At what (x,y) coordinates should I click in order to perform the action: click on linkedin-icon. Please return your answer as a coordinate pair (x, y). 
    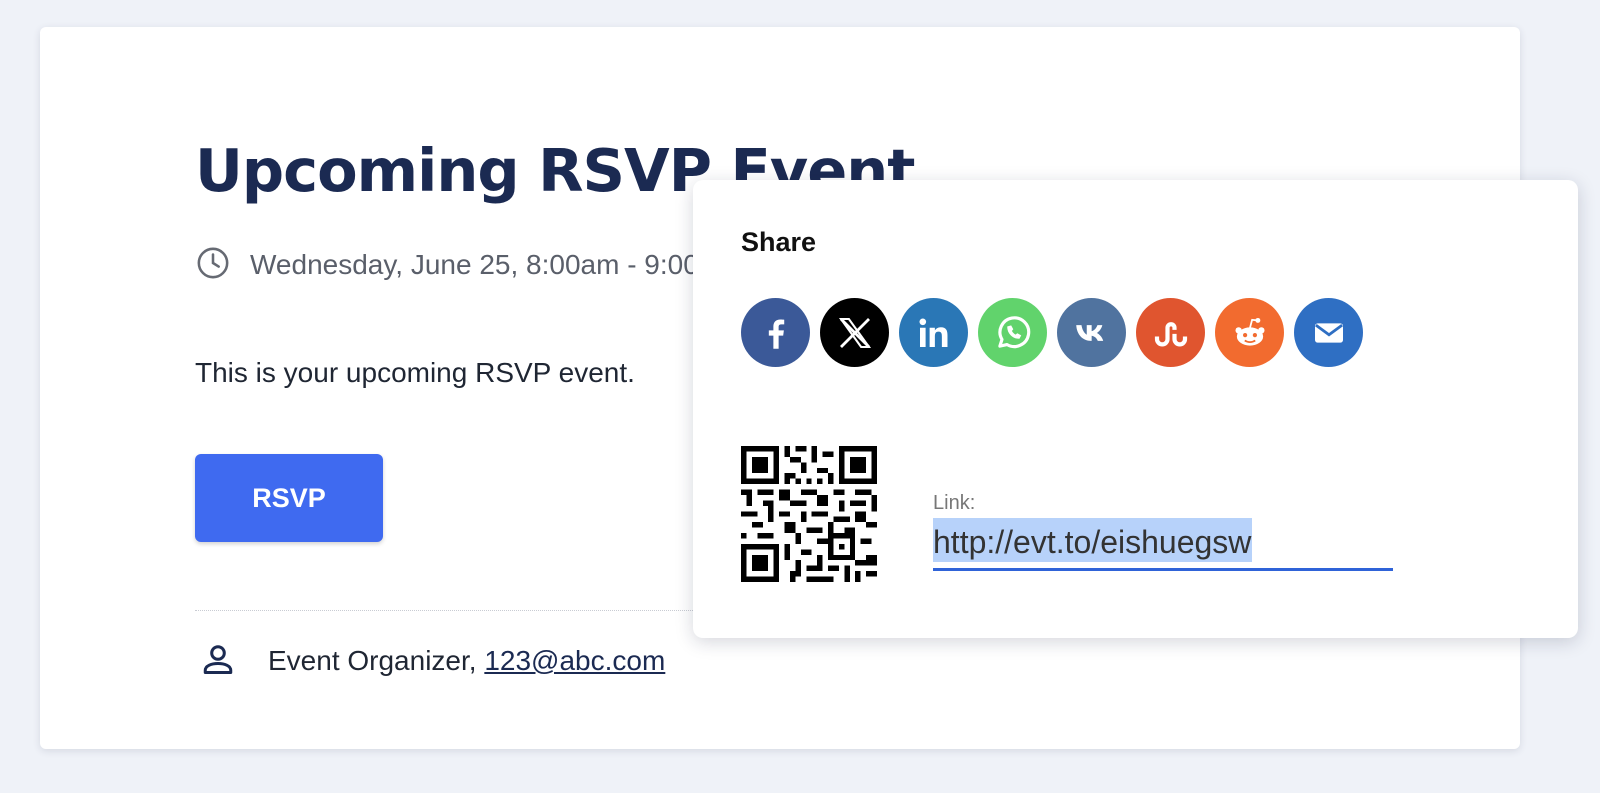
    Looking at the image, I should click on (933, 332).